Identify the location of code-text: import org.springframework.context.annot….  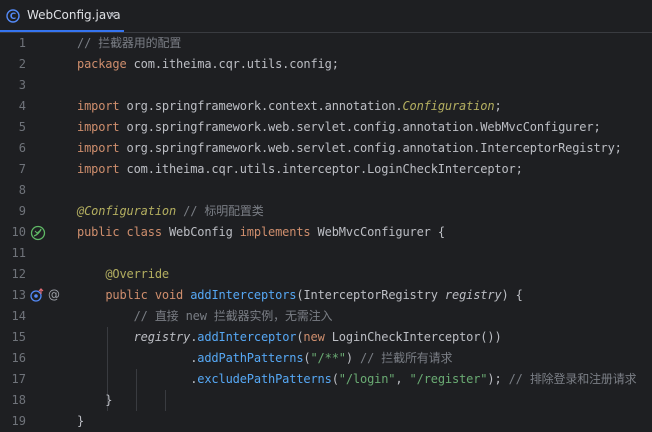
(289, 106).